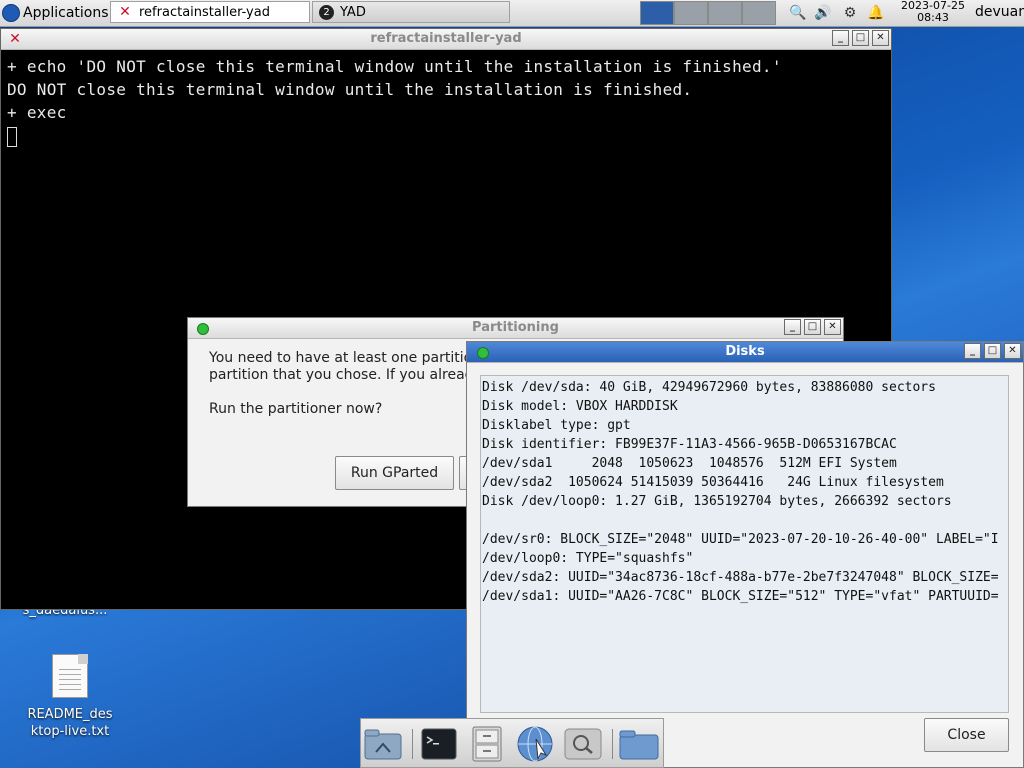  Describe the element at coordinates (345, 358) in the screenshot. I see `partitioning-text-line1: You need to have at least one partition` at that location.